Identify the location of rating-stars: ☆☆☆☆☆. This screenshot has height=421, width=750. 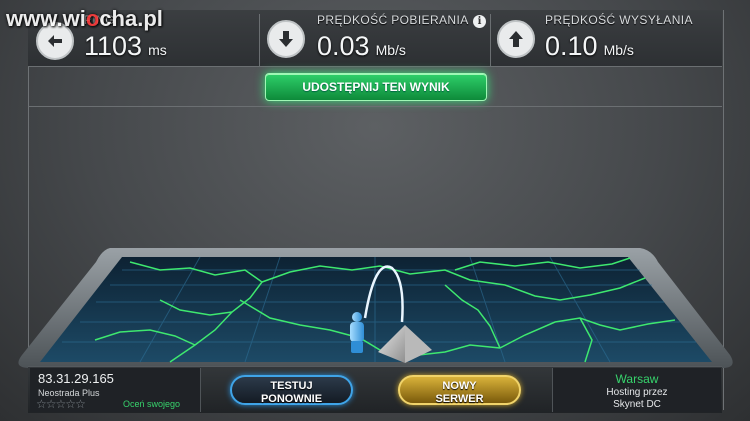
(61, 404).